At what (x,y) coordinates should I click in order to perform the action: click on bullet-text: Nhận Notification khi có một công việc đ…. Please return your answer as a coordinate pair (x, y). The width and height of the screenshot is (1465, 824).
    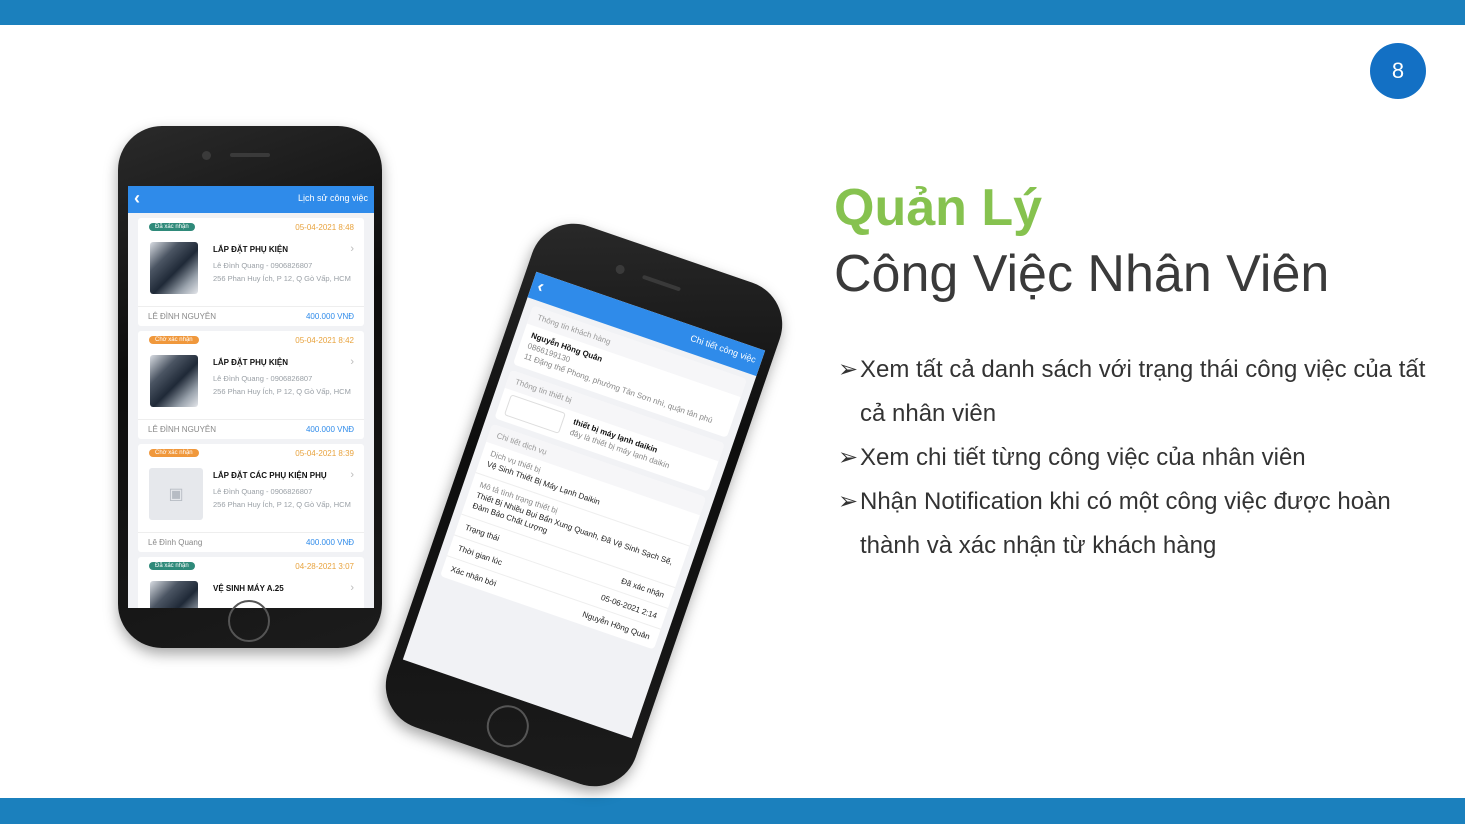
    Looking at the image, I should click on (1125, 523).